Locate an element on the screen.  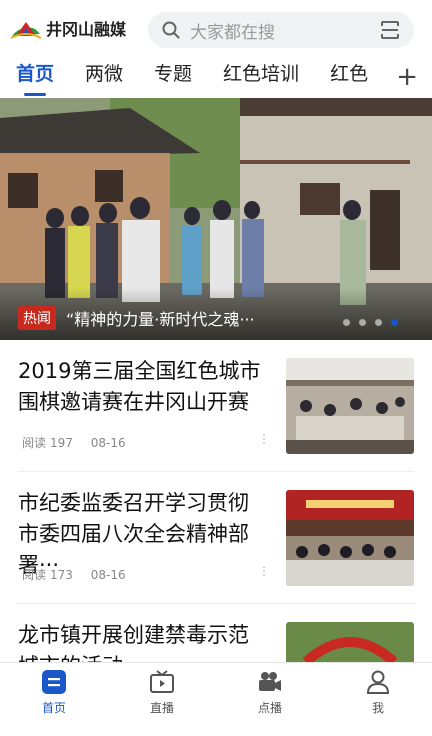
nav-live: 直播 is located at coordinates (162, 692).